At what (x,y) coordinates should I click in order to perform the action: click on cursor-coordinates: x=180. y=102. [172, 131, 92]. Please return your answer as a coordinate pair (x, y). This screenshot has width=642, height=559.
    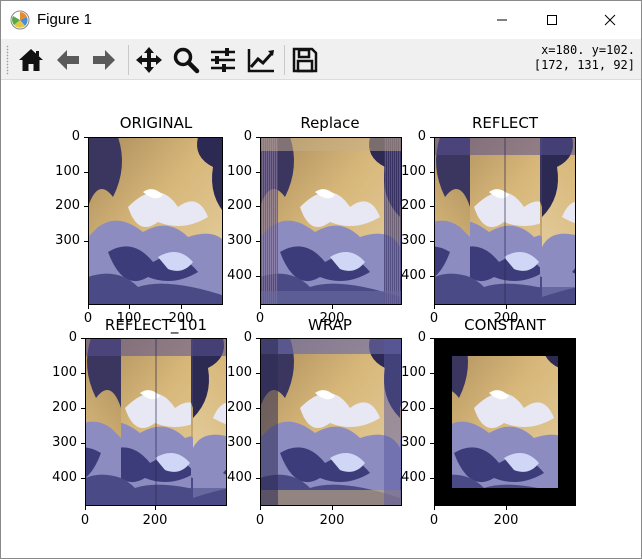
    Looking at the image, I should click on (584, 58).